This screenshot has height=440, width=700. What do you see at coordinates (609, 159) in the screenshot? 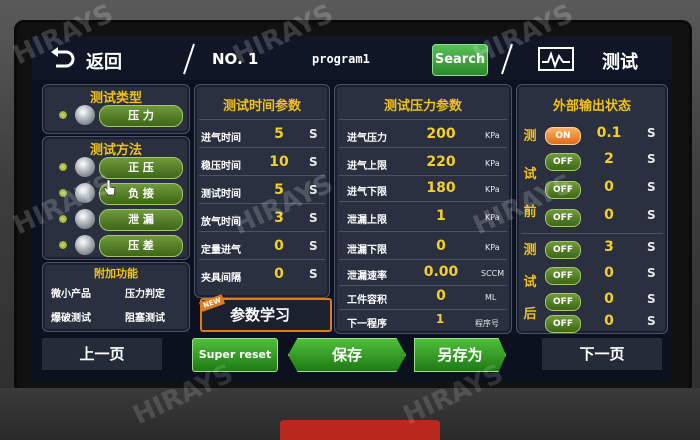
I see `before-output-2-value: 2` at bounding box center [609, 159].